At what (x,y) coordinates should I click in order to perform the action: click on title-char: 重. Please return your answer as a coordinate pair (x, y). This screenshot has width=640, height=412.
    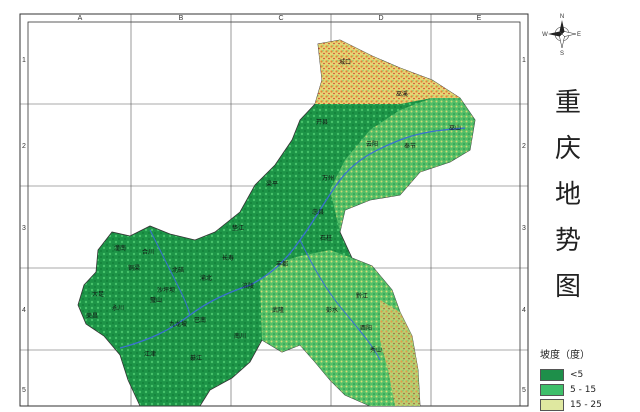
    Looking at the image, I should click on (567, 103).